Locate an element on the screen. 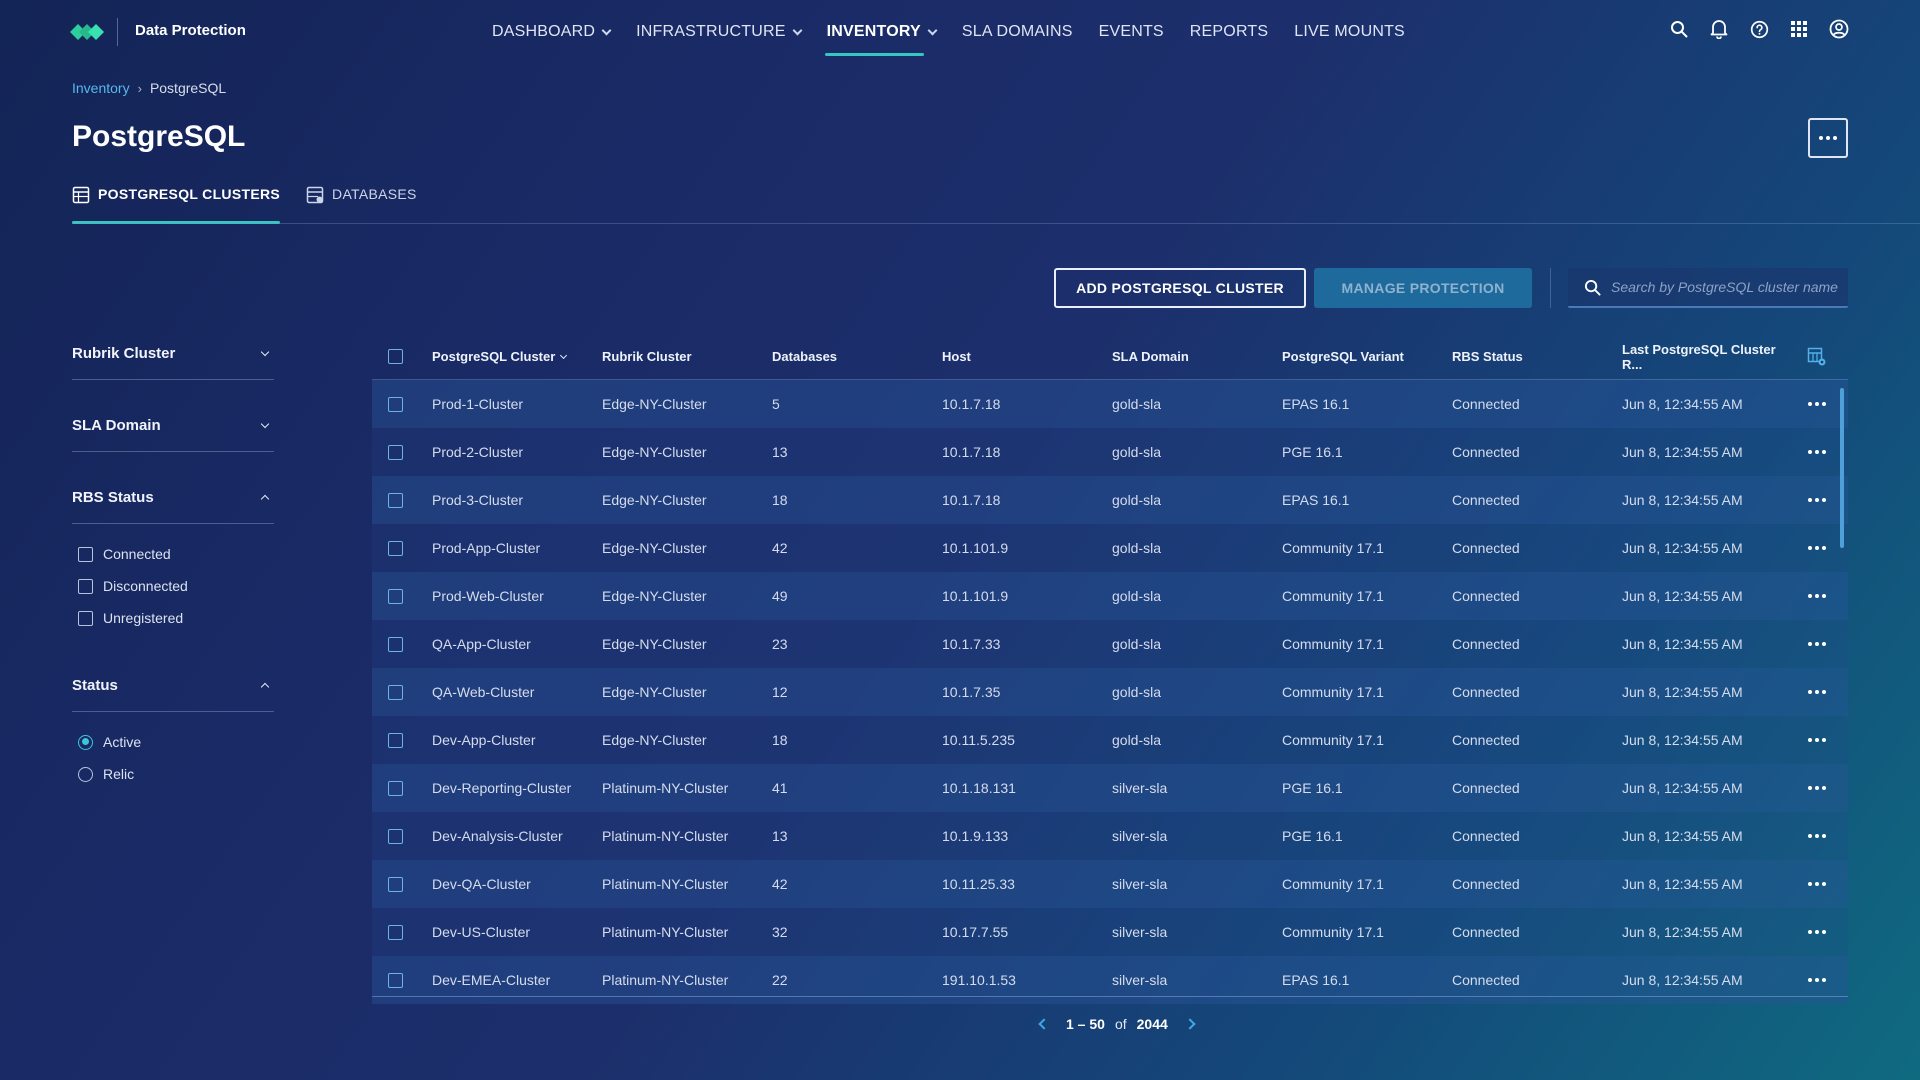  nav-label: REPORTS is located at coordinates (1229, 31).